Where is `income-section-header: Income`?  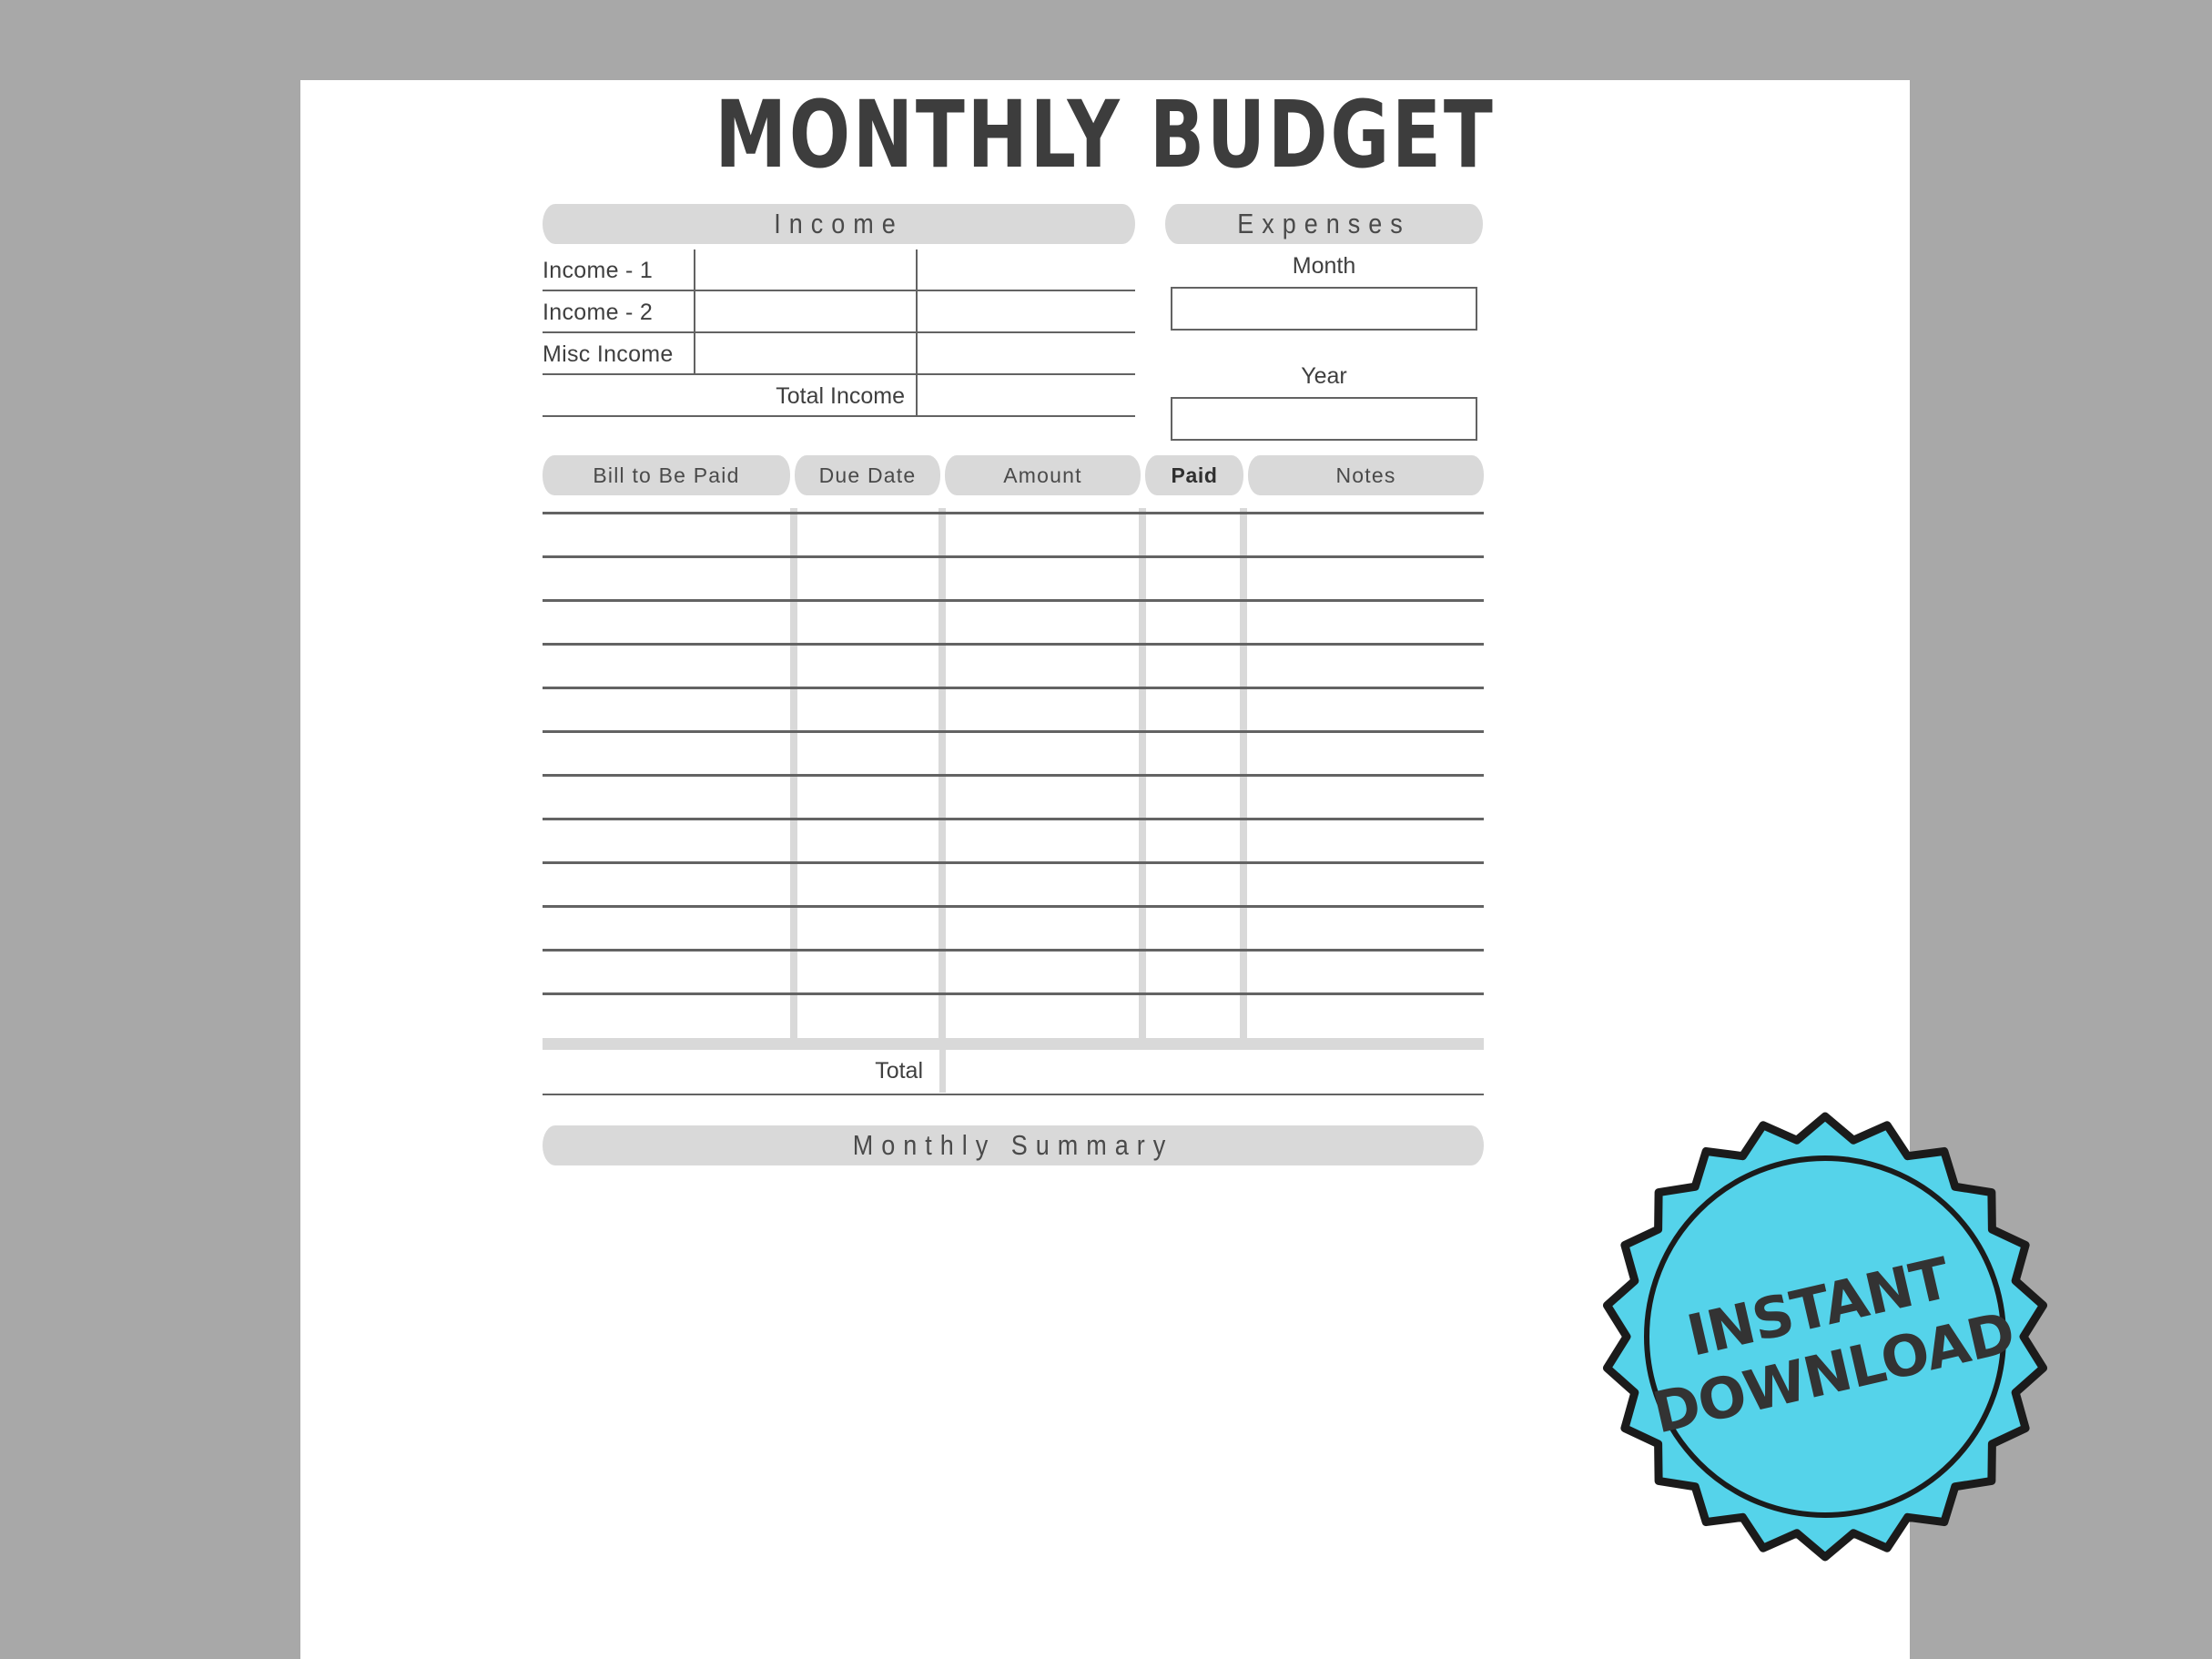
income-section-header: Income is located at coordinates (839, 224).